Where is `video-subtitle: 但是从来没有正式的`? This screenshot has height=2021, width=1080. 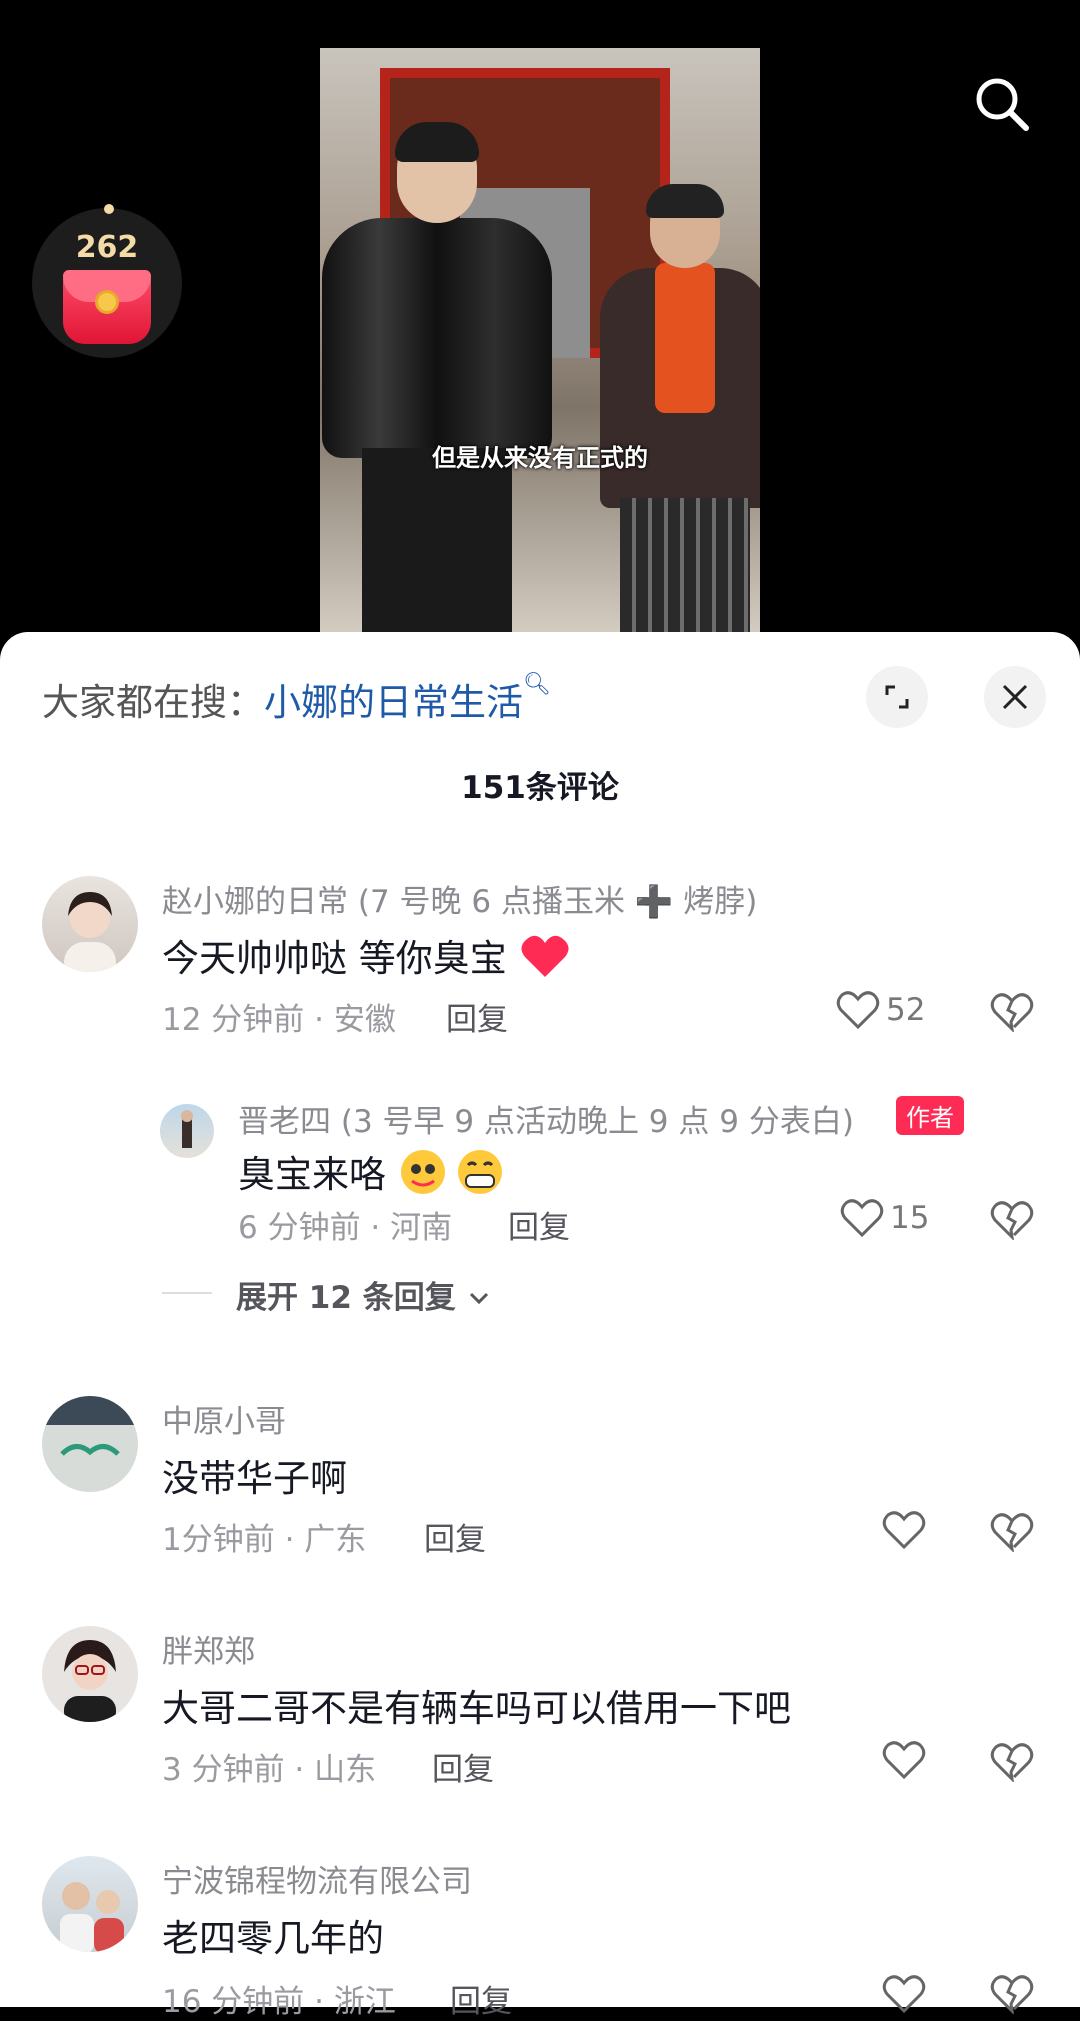 video-subtitle: 但是从来没有正式的 is located at coordinates (540, 458).